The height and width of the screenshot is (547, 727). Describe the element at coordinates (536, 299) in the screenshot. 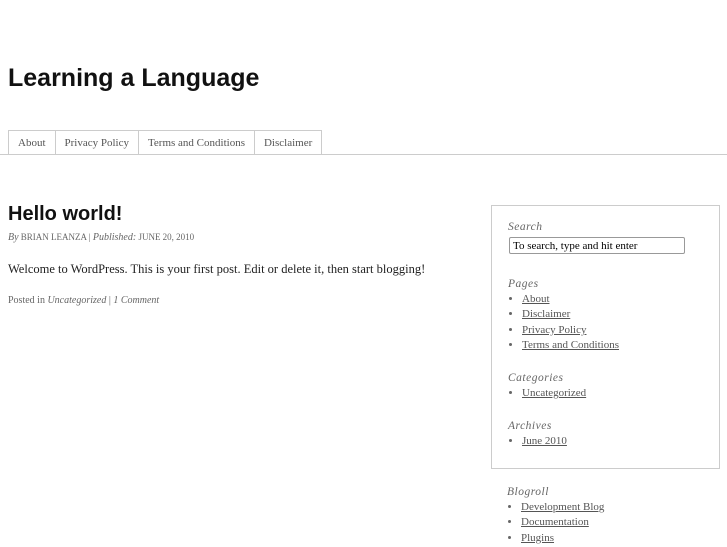

I see `page-link-about: About` at that location.